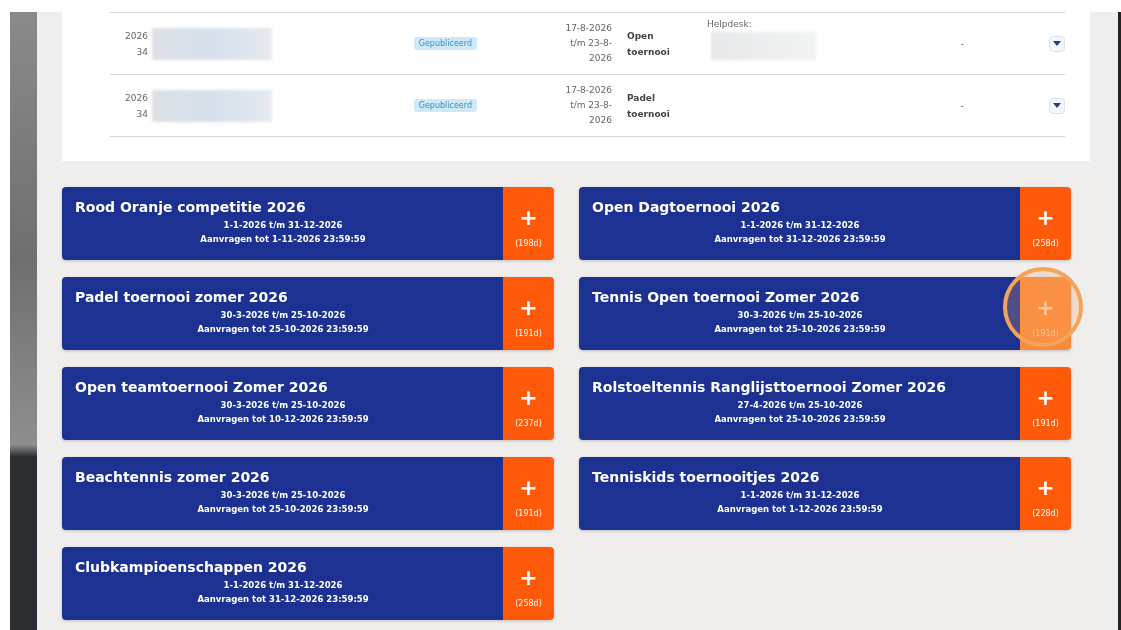  I want to click on card-title: Tenniskids toernooitjes 2026, so click(706, 477).